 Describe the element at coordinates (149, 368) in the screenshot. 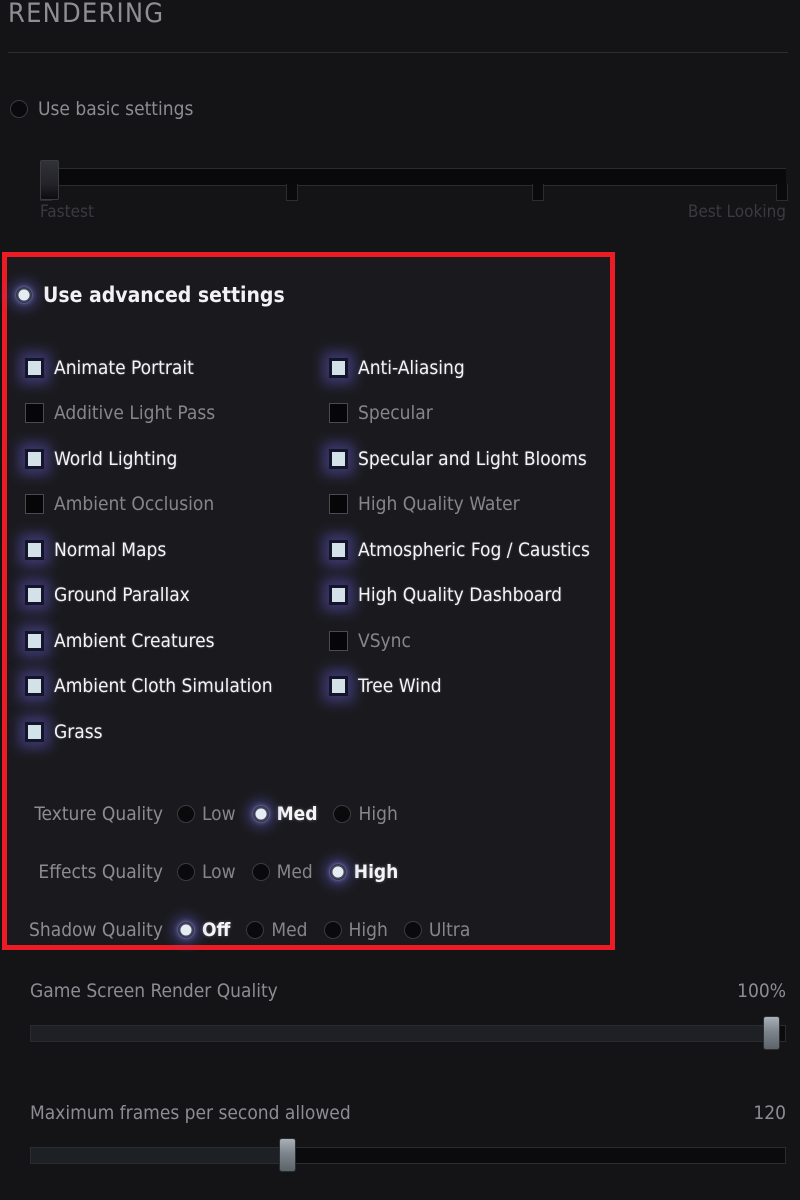

I see `checkbox-row-animate-portrait: Animate Portrait` at that location.